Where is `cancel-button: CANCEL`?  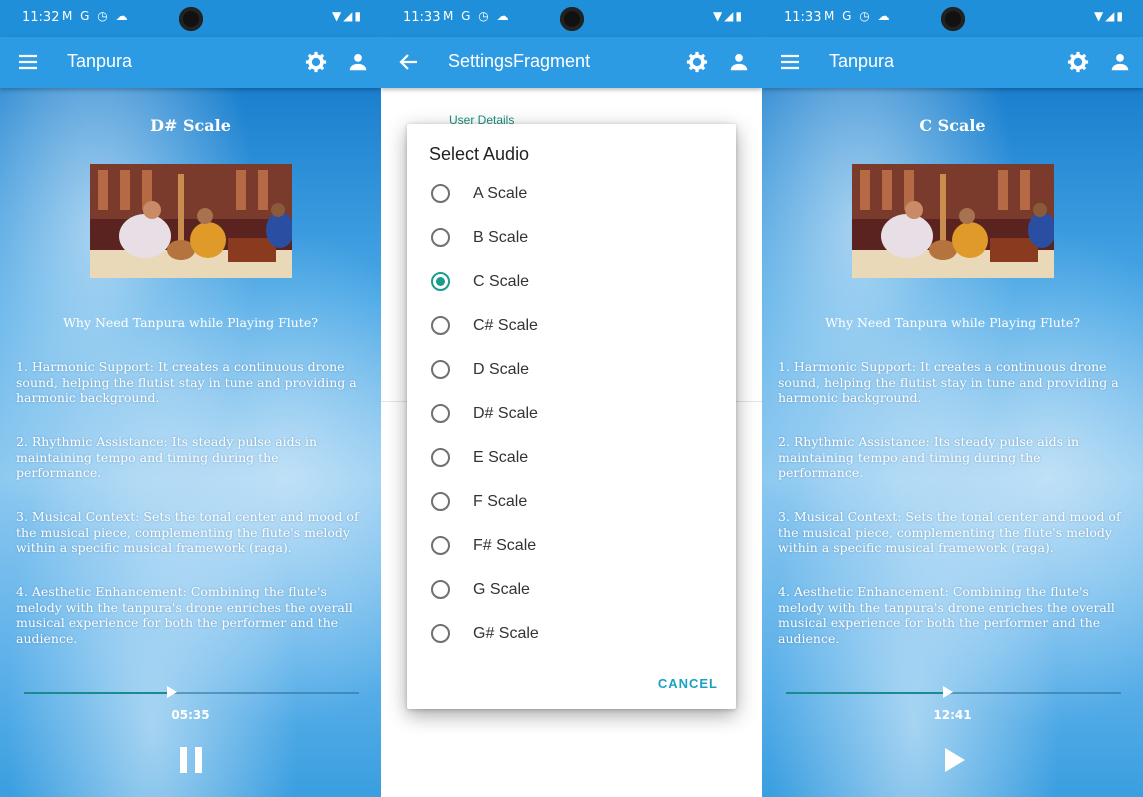 cancel-button: CANCEL is located at coordinates (688, 683).